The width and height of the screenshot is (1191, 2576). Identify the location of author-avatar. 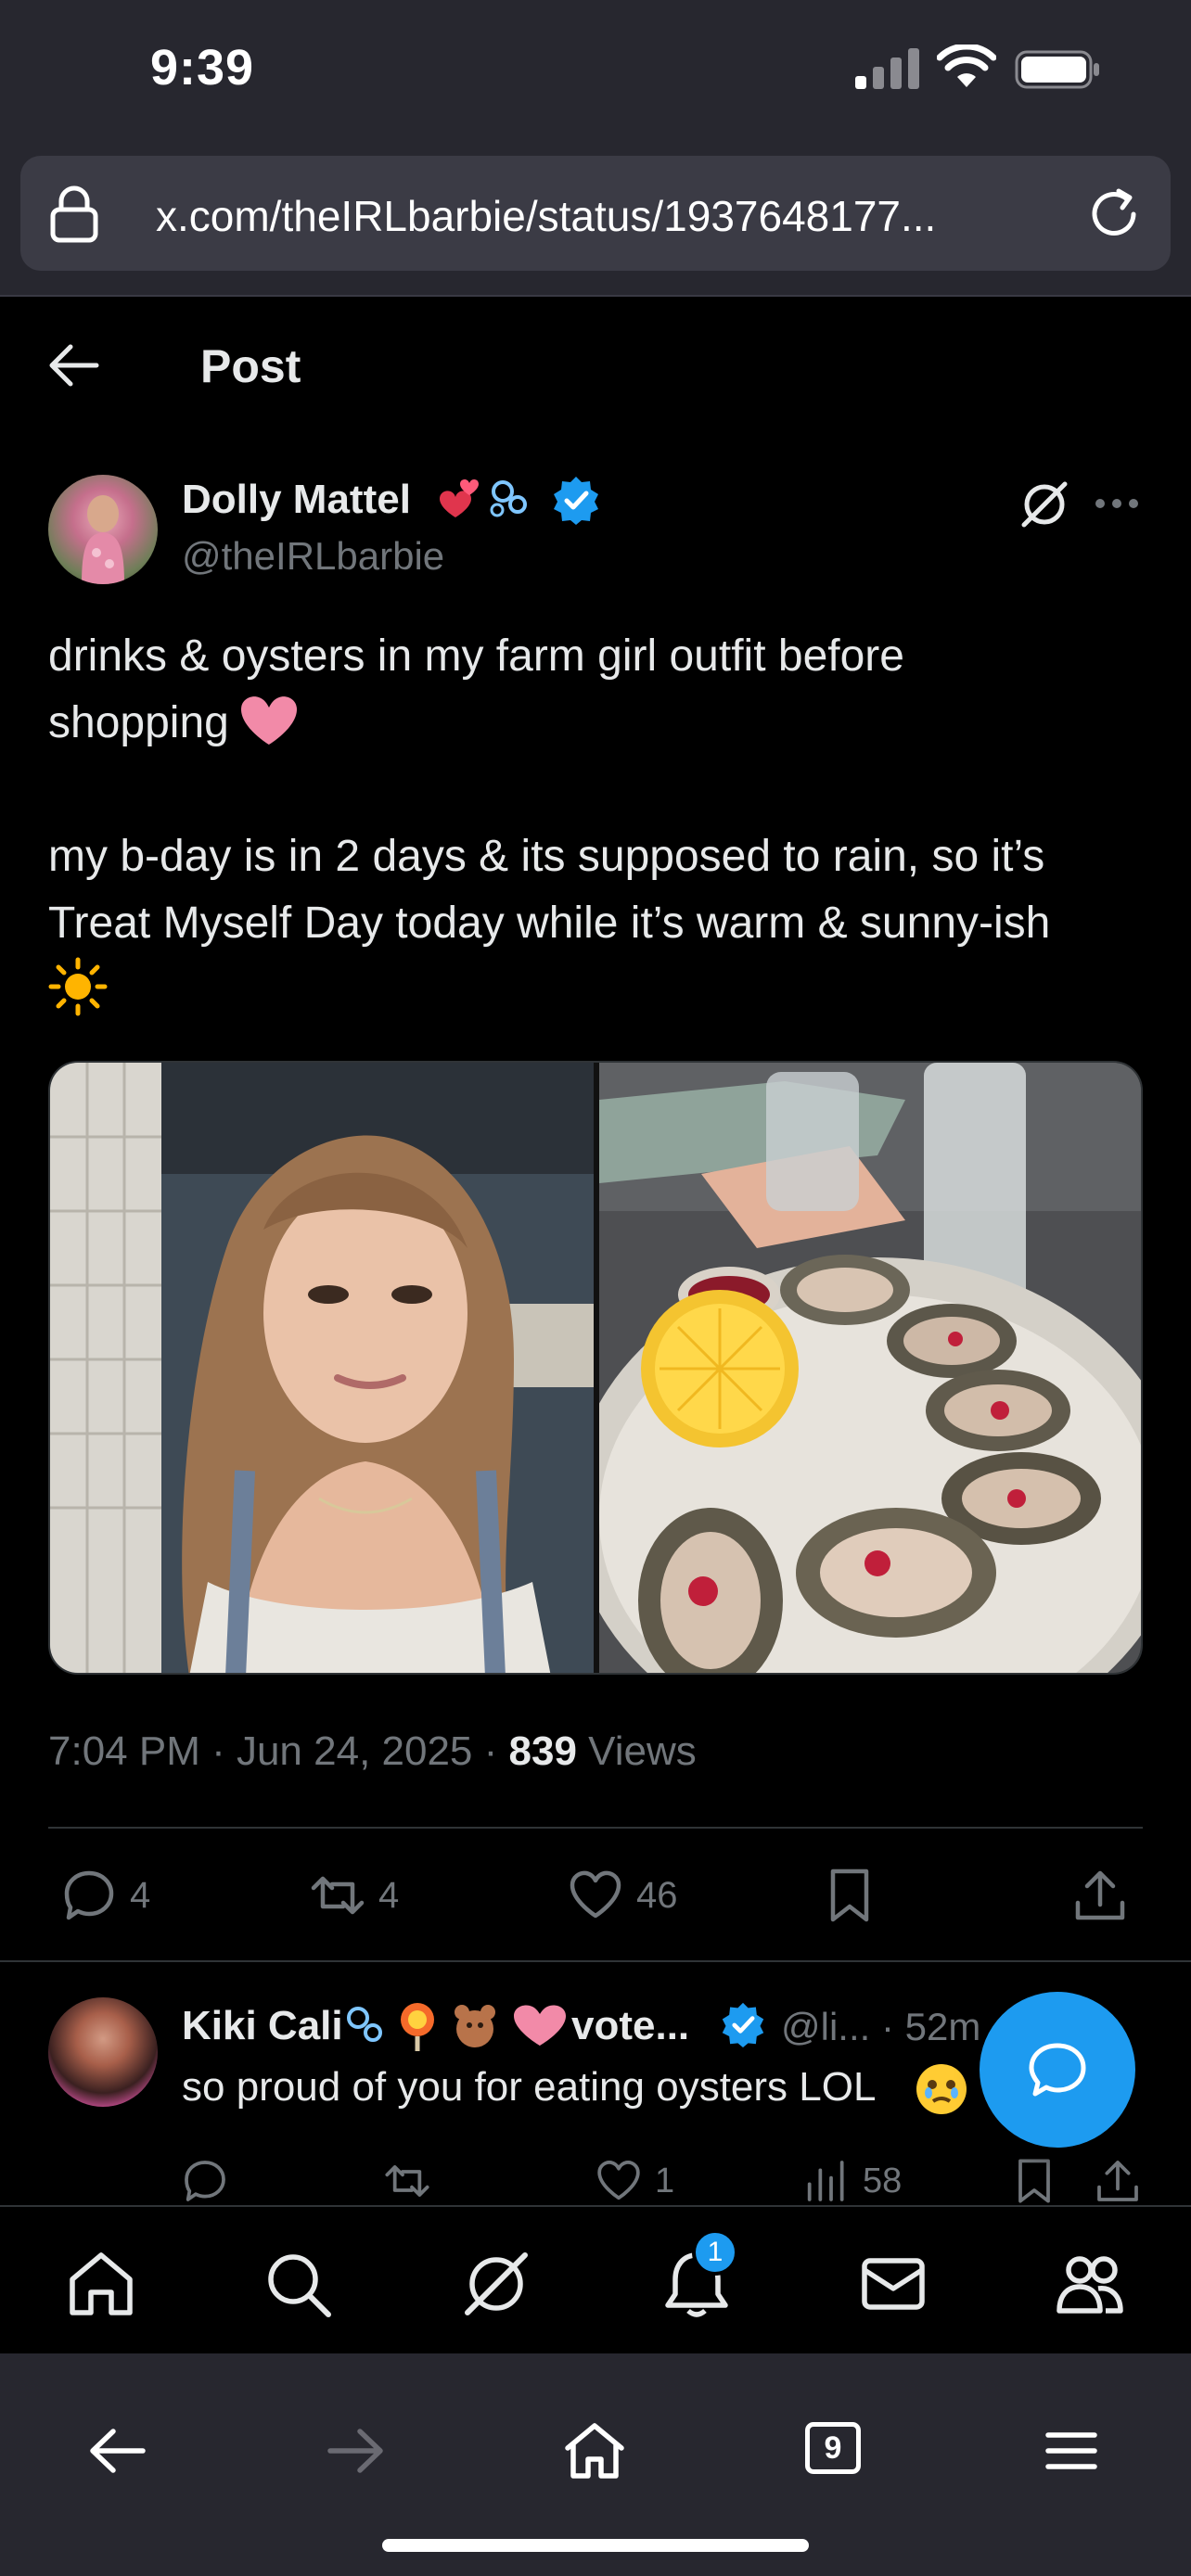
(103, 529).